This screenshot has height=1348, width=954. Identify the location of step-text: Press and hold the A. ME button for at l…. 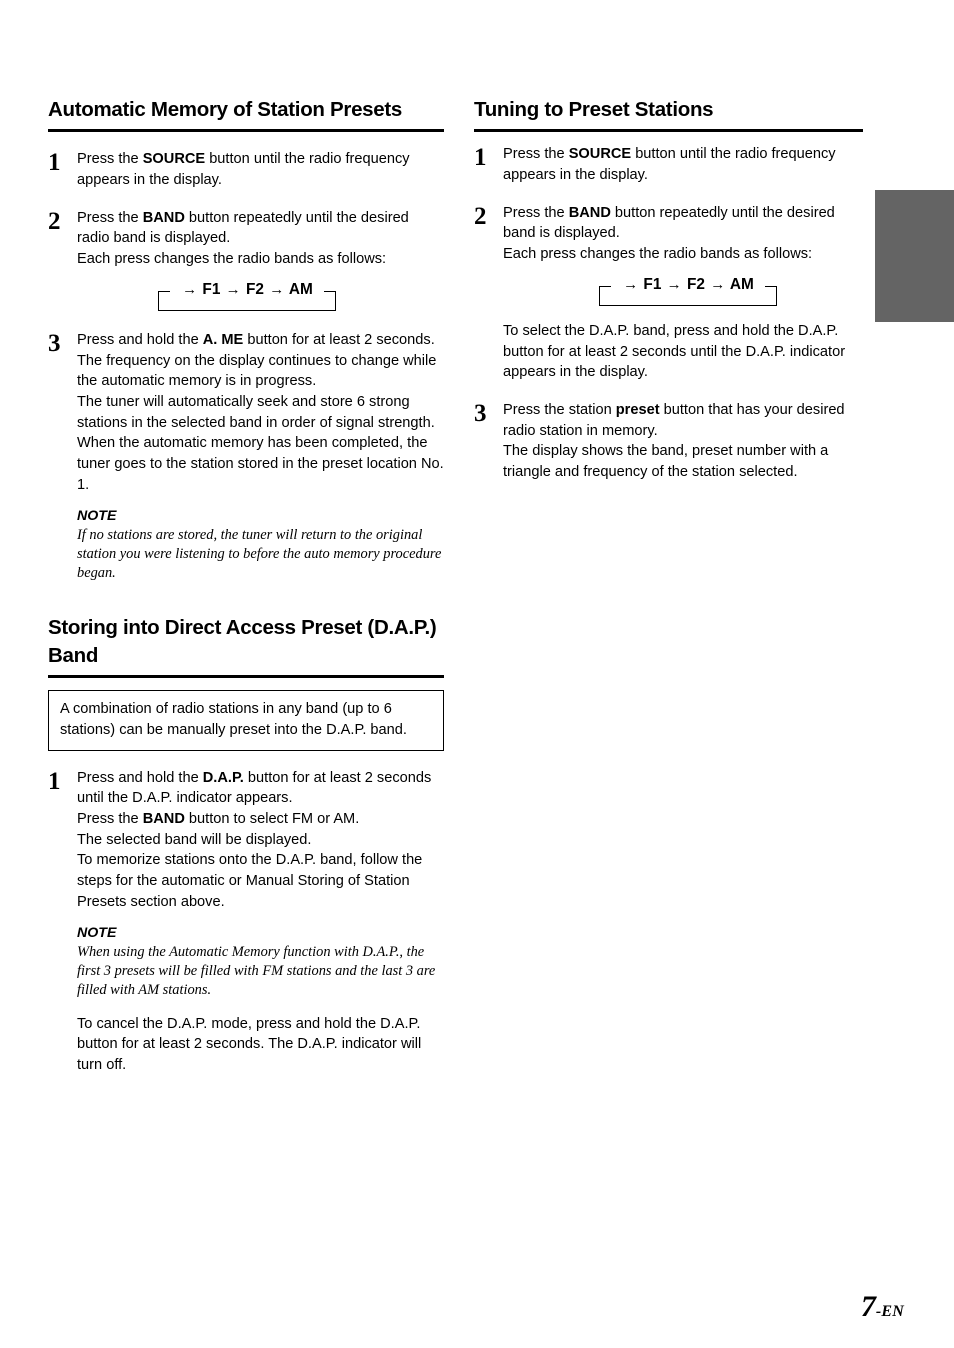
(260, 457).